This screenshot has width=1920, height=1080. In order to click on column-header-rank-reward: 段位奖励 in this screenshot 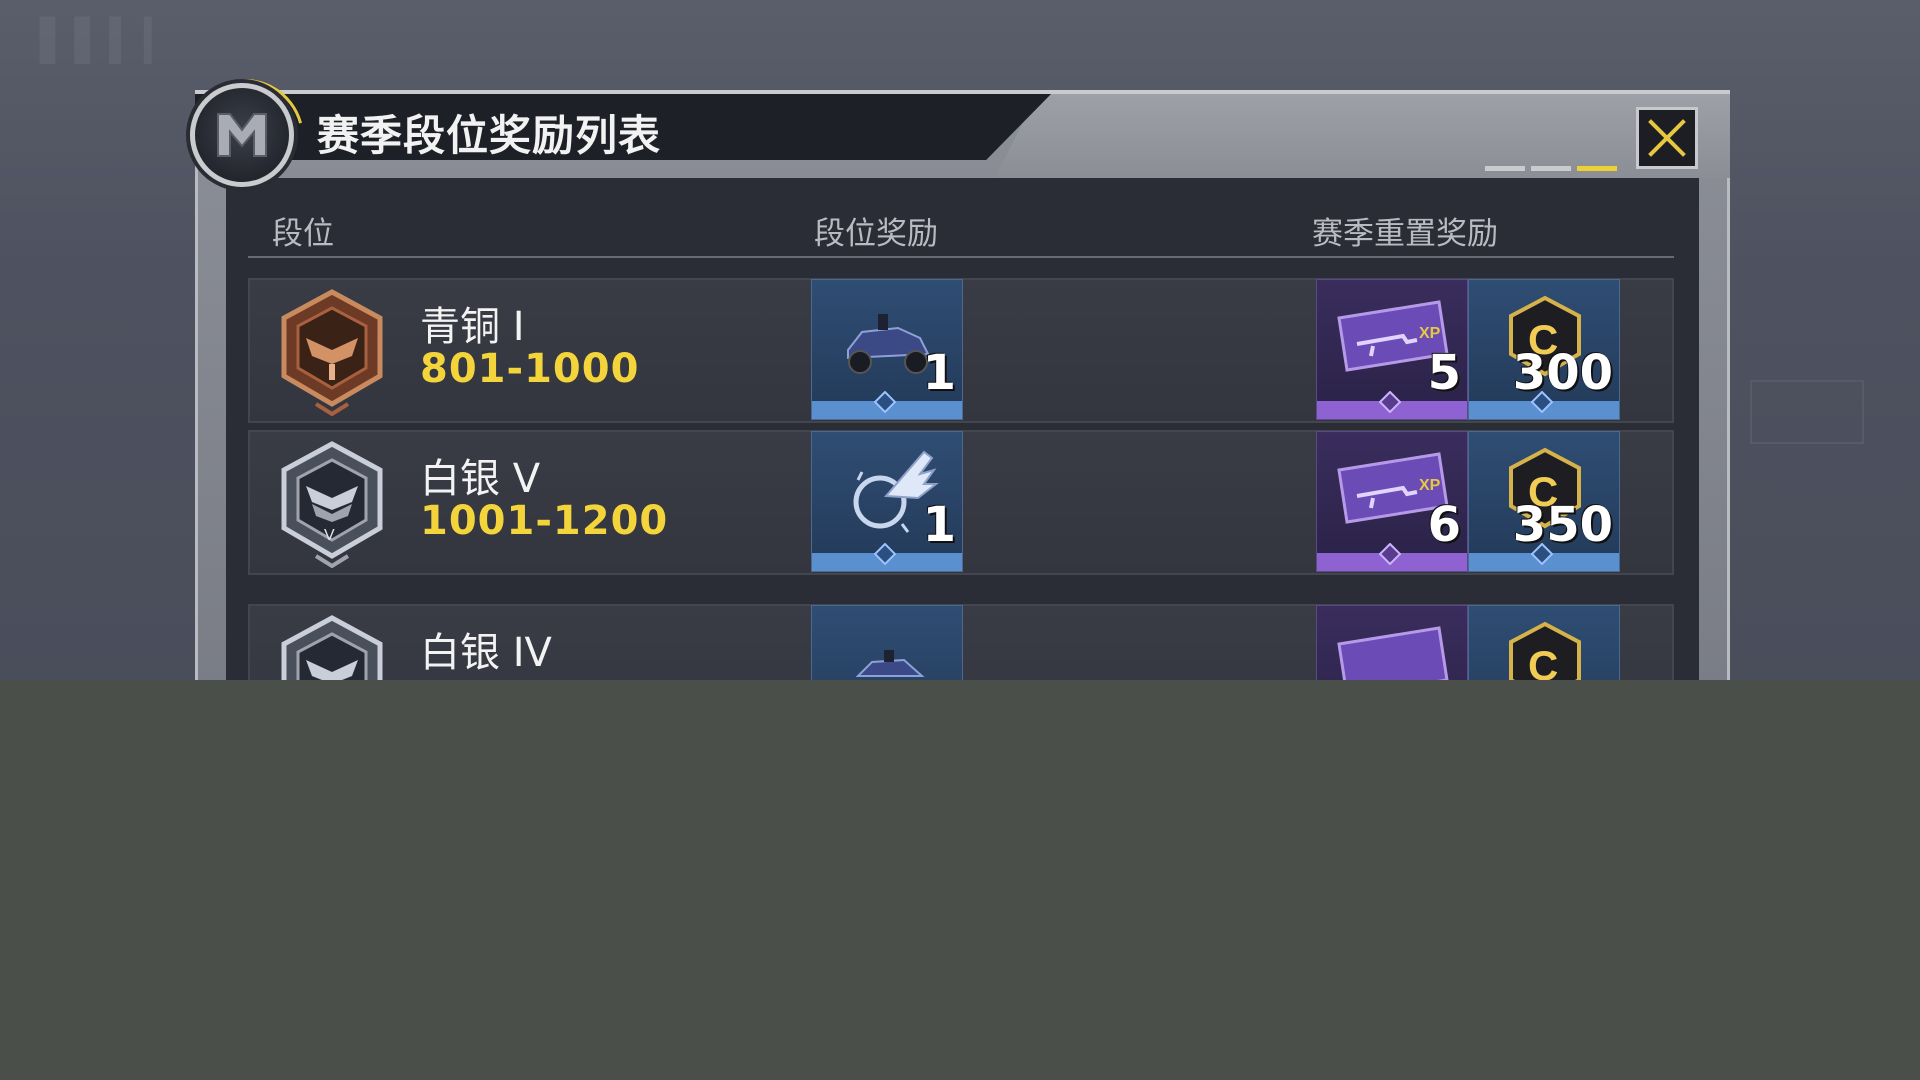, I will do `click(876, 234)`.